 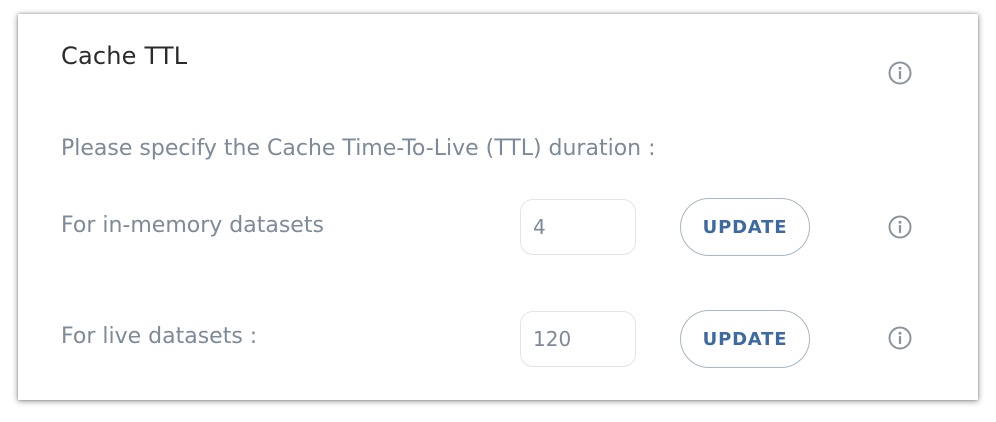 What do you see at coordinates (124, 56) in the screenshot?
I see `card-title: Cache TTL` at bounding box center [124, 56].